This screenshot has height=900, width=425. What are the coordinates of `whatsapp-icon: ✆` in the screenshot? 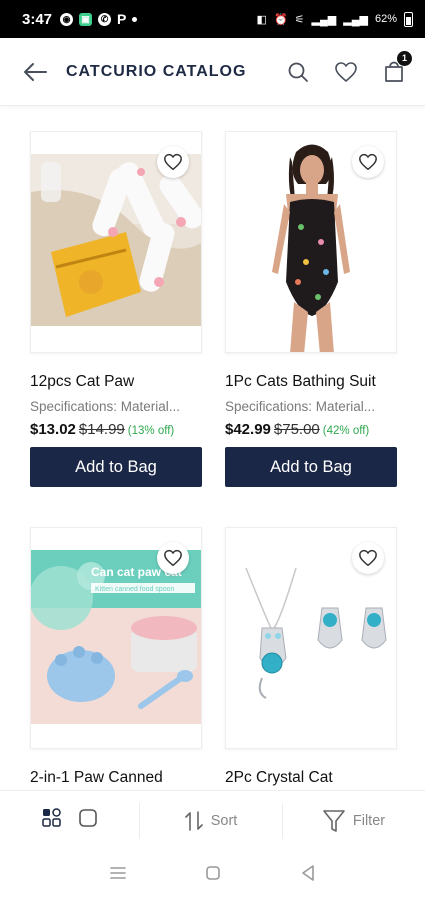 It's located at (105, 19).